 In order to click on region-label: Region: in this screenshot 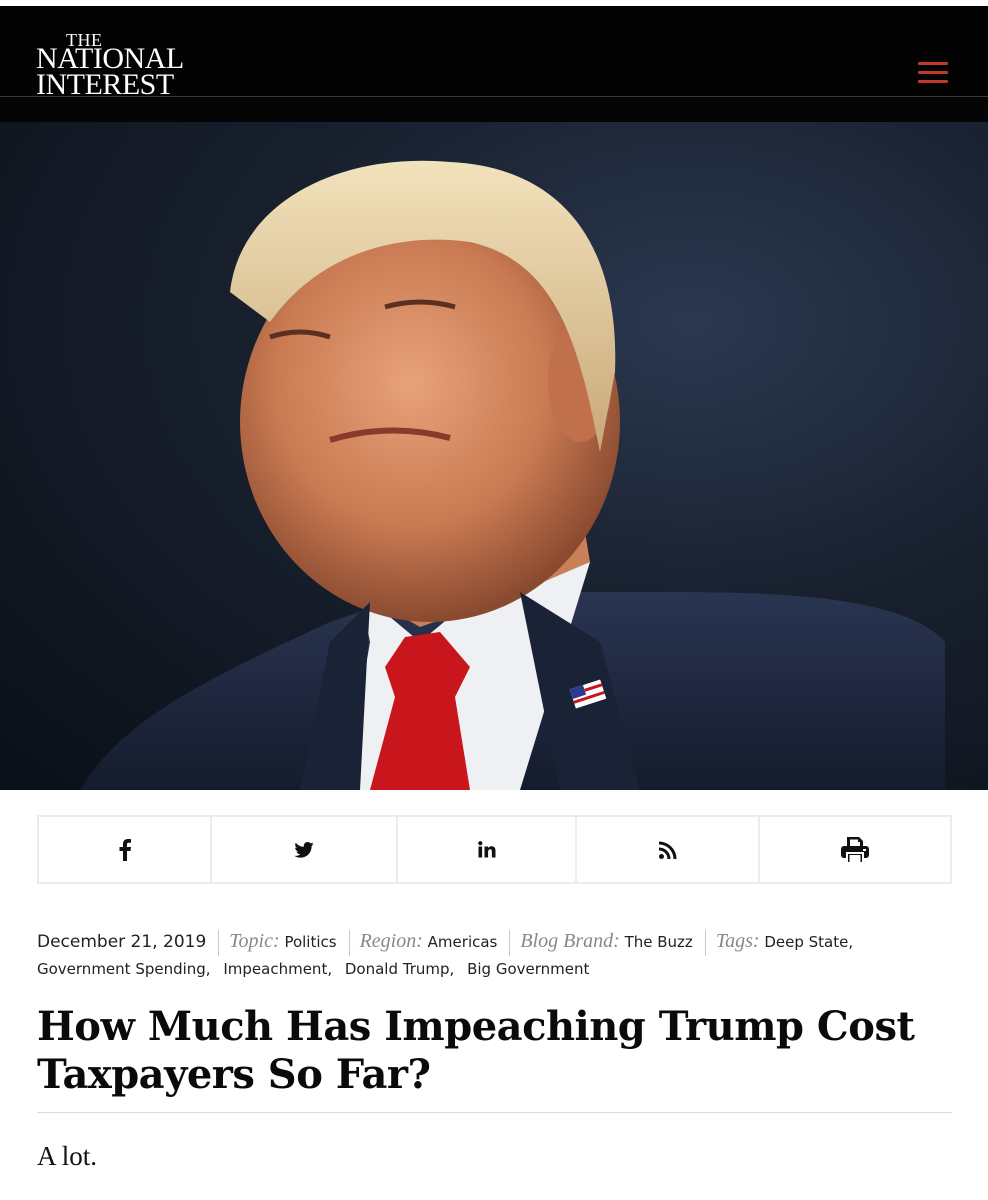, I will do `click(391, 941)`.